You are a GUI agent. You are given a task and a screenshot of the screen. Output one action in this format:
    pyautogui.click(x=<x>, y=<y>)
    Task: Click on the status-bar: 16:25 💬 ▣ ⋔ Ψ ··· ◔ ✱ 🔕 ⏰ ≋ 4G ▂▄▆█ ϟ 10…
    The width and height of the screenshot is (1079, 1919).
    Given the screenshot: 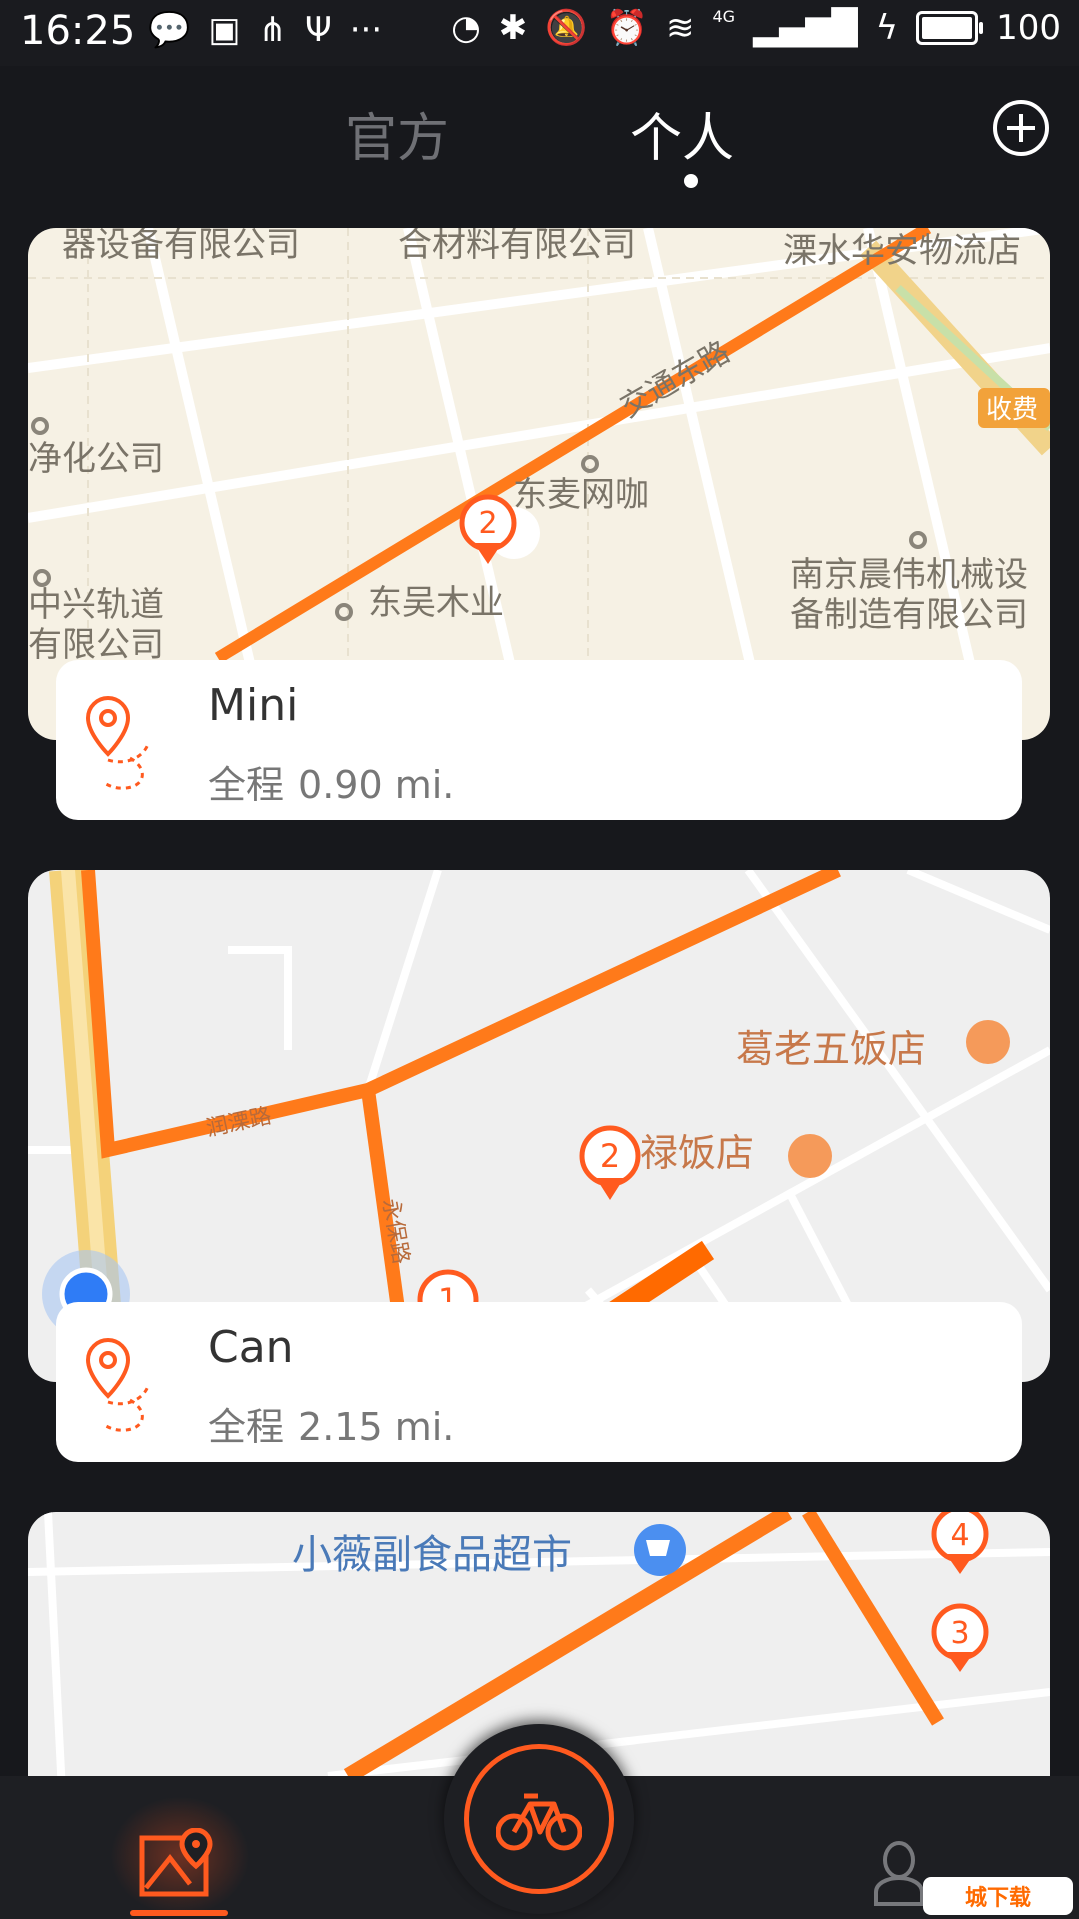 What is the action you would take?
    pyautogui.click(x=539, y=33)
    